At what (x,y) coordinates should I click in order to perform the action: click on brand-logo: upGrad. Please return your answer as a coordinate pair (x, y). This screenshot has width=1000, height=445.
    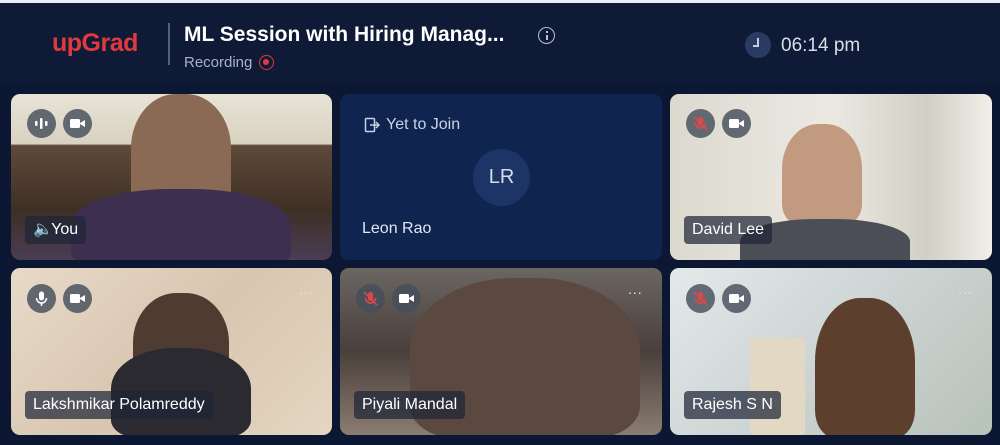
    Looking at the image, I should click on (95, 43).